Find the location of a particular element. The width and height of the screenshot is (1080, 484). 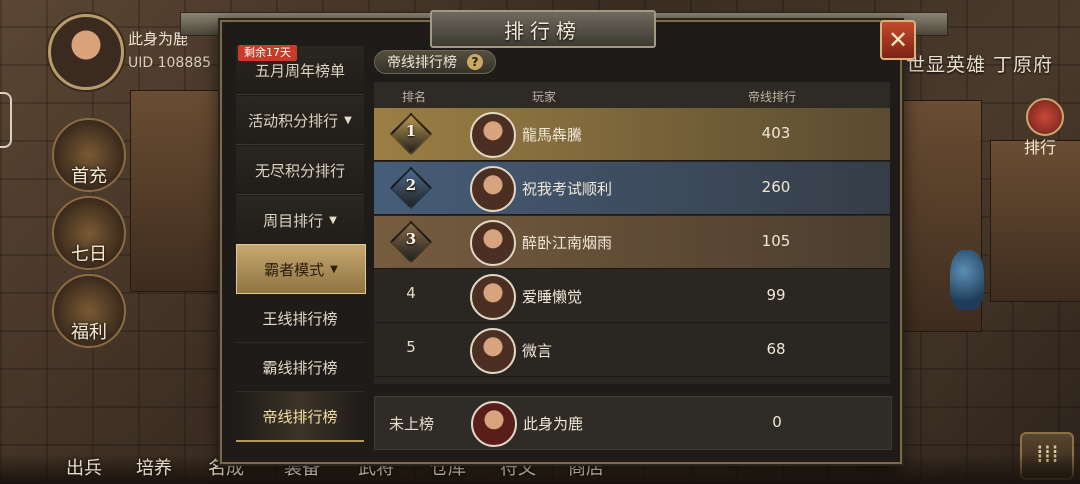

rank-number: 5 is located at coordinates (411, 347).